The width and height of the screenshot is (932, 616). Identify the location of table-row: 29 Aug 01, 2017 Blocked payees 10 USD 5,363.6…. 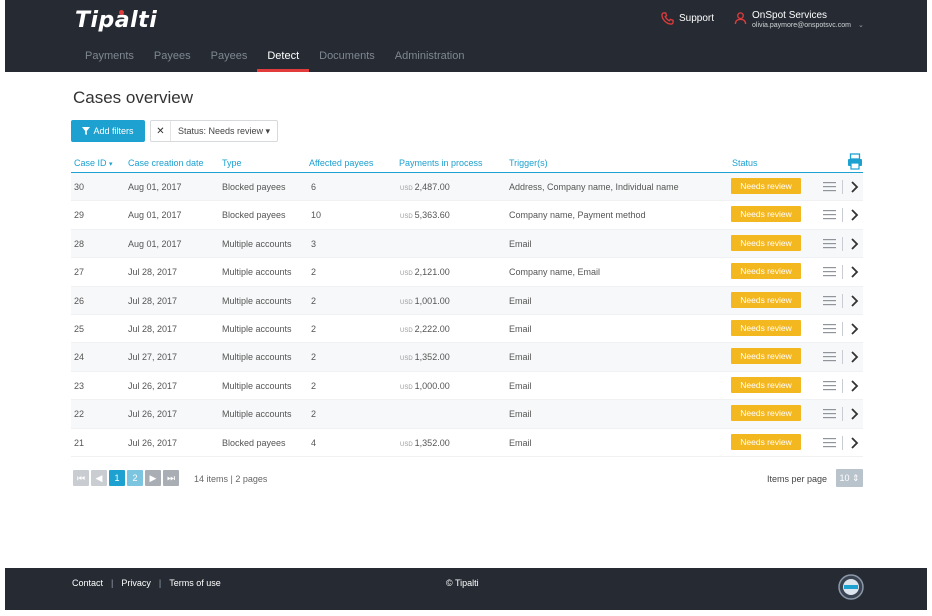
(467, 215).